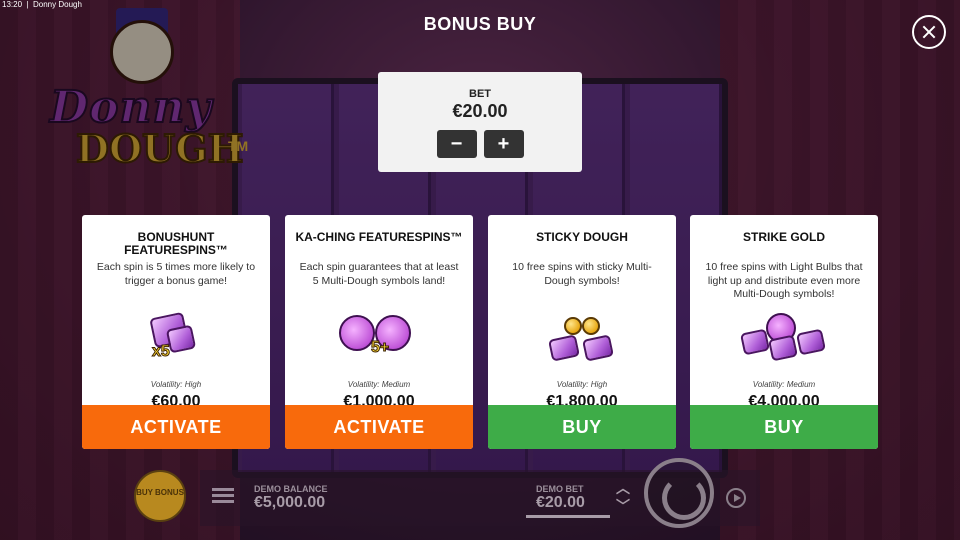 The width and height of the screenshot is (960, 540). Describe the element at coordinates (480, 122) in the screenshot. I see `bet-panel: BET €20.00 − +` at that location.